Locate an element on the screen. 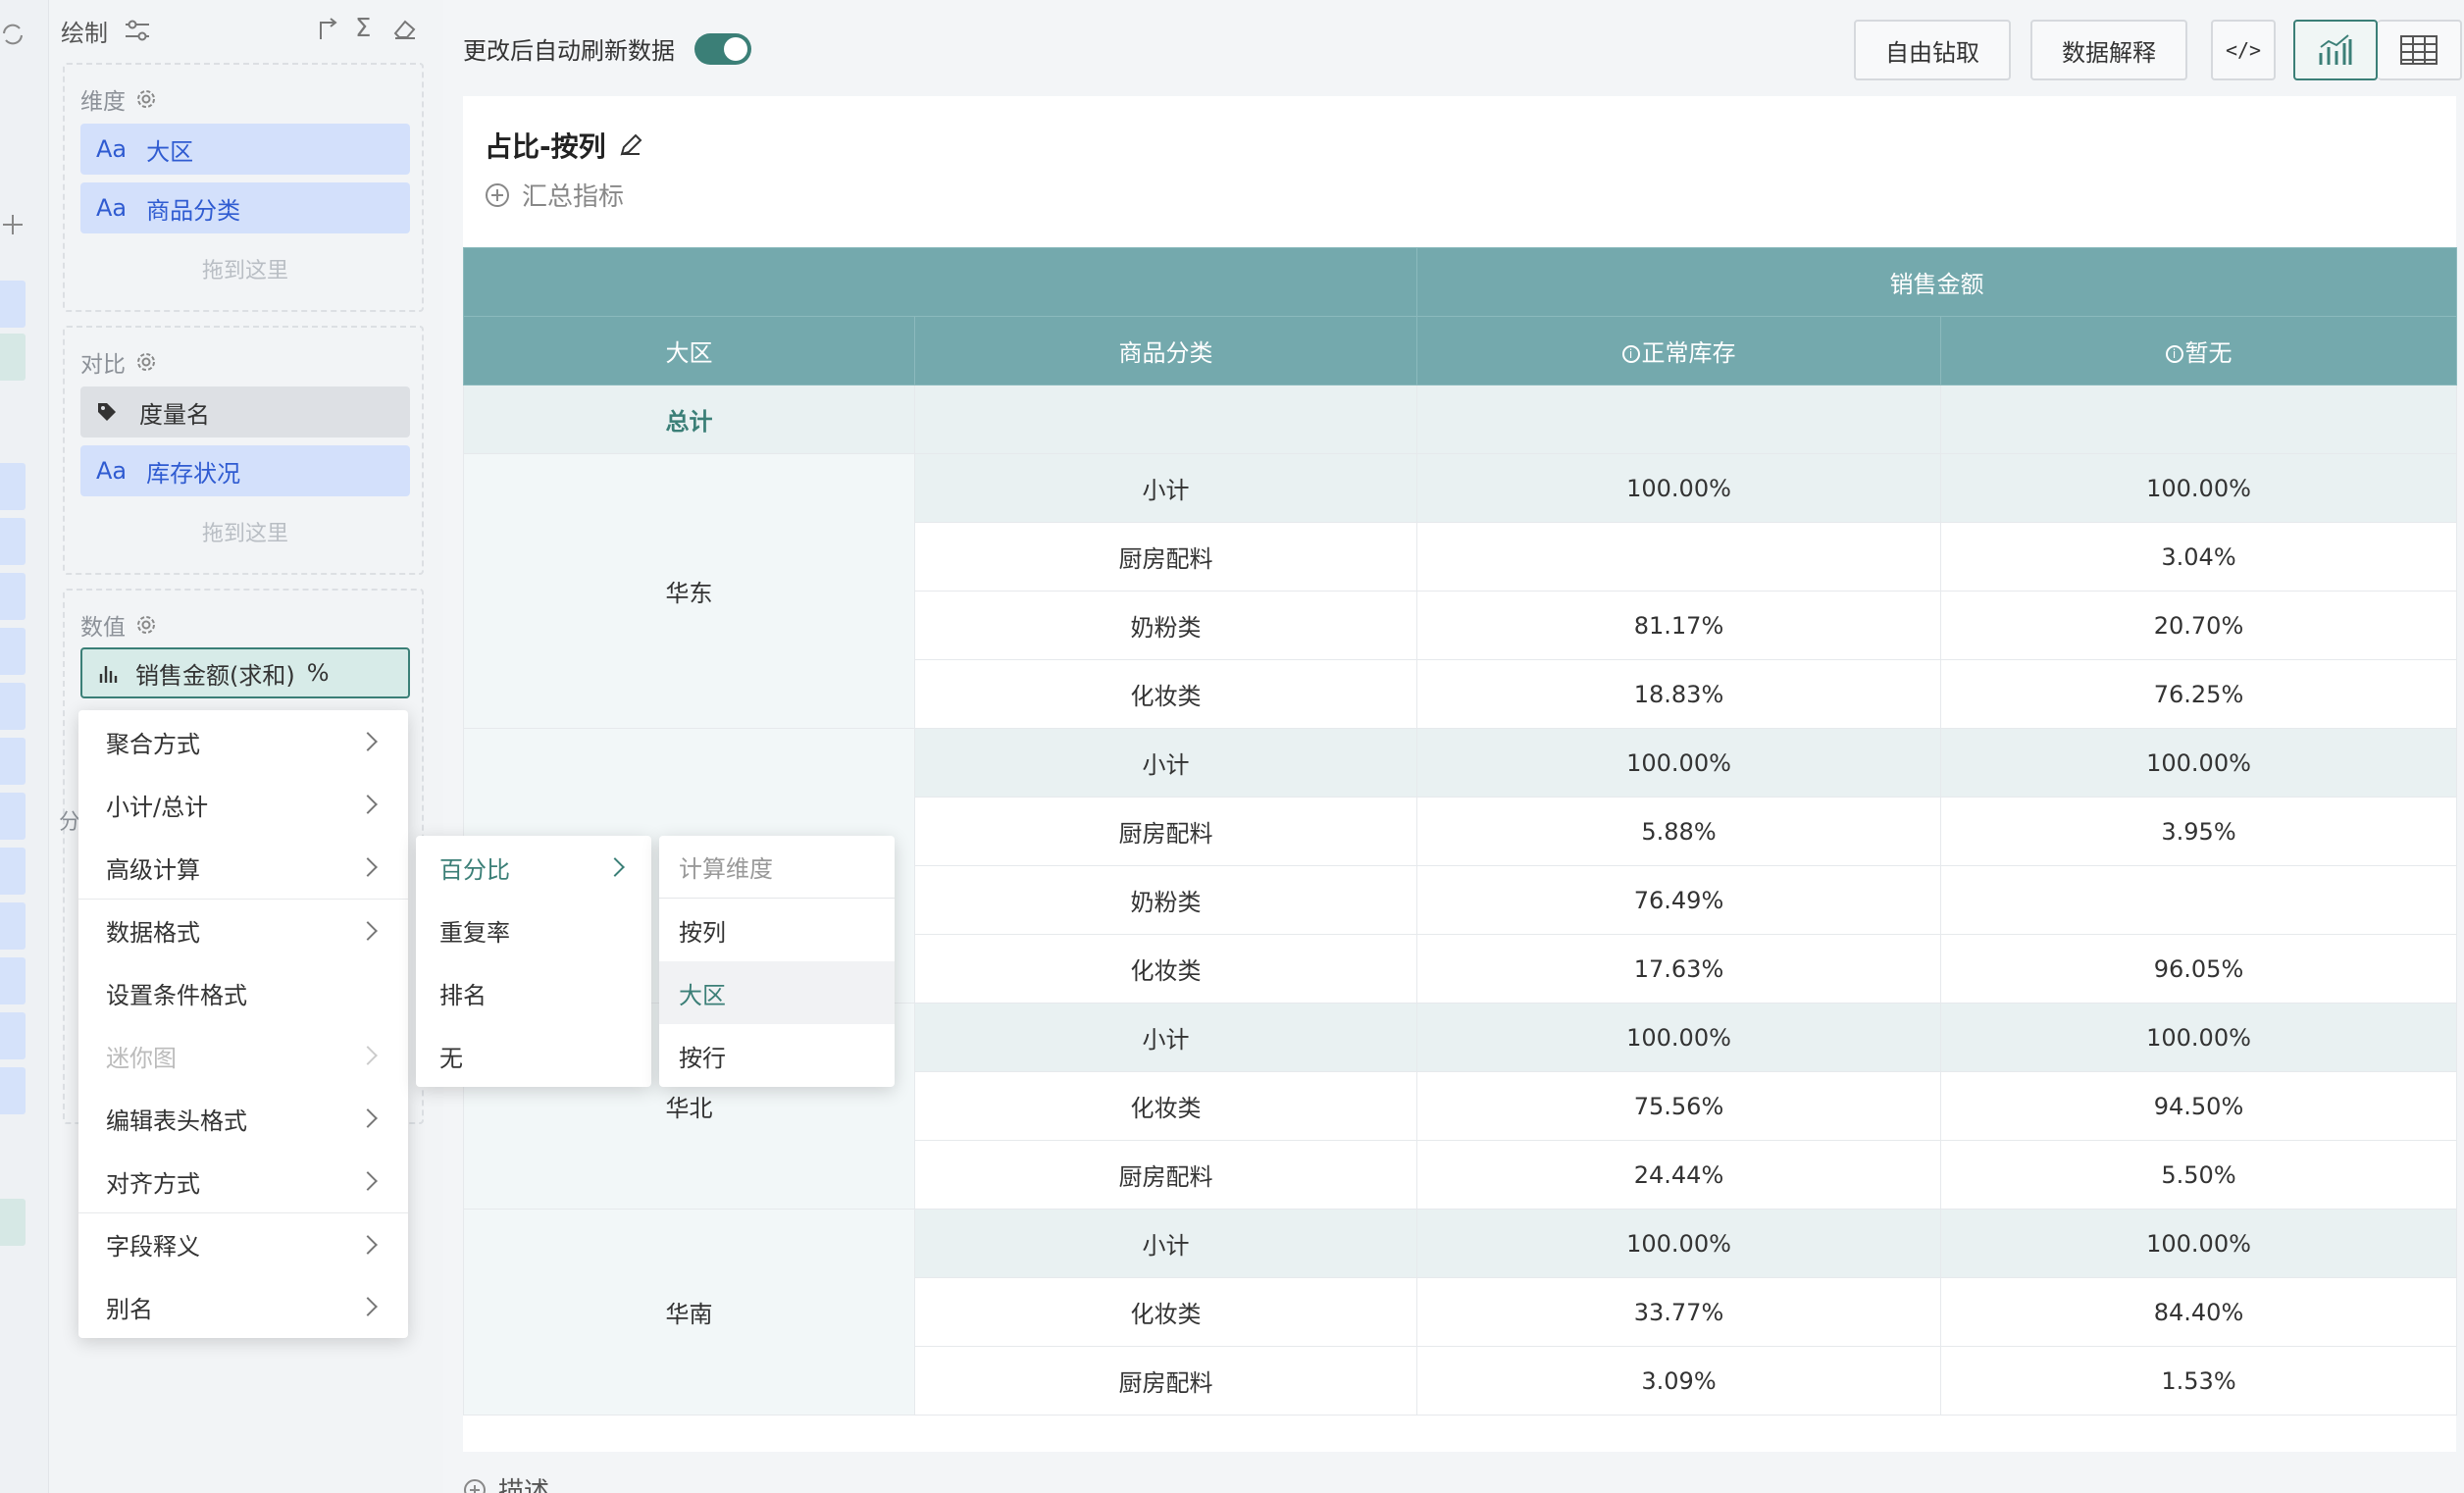  value-cell: 33.77% is located at coordinates (1678, 1312).